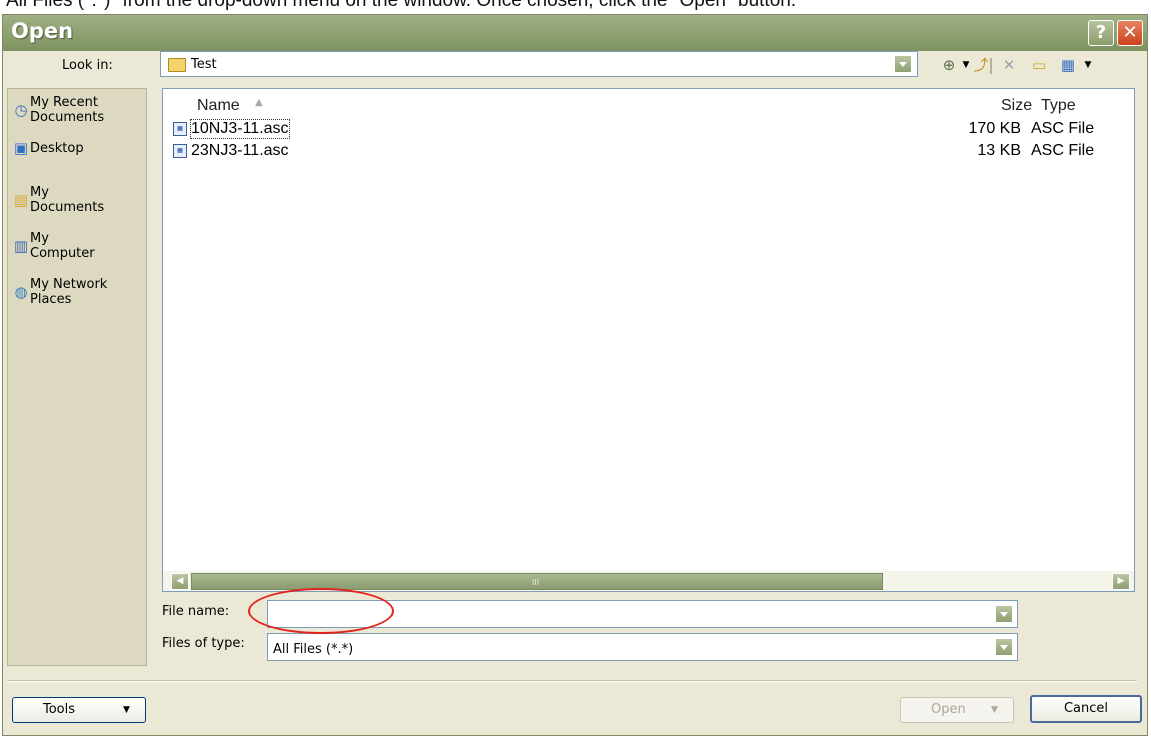 The width and height of the screenshot is (1151, 738). I want to click on scrollbar-thumb: III, so click(537, 581).